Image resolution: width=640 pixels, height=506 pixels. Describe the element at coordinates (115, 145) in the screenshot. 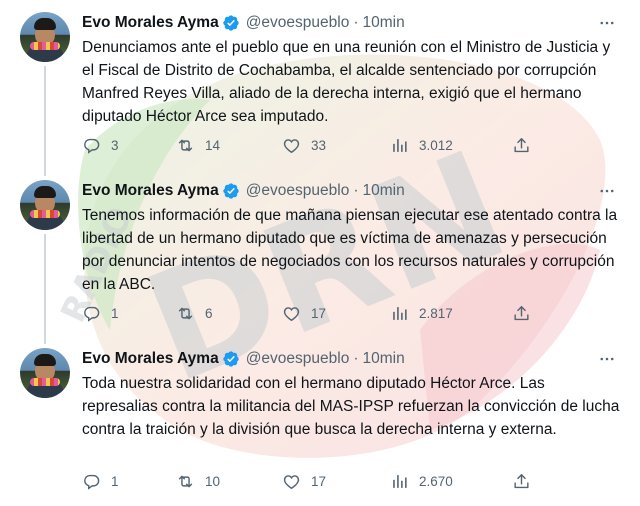

I see `reply-count: 3` at that location.